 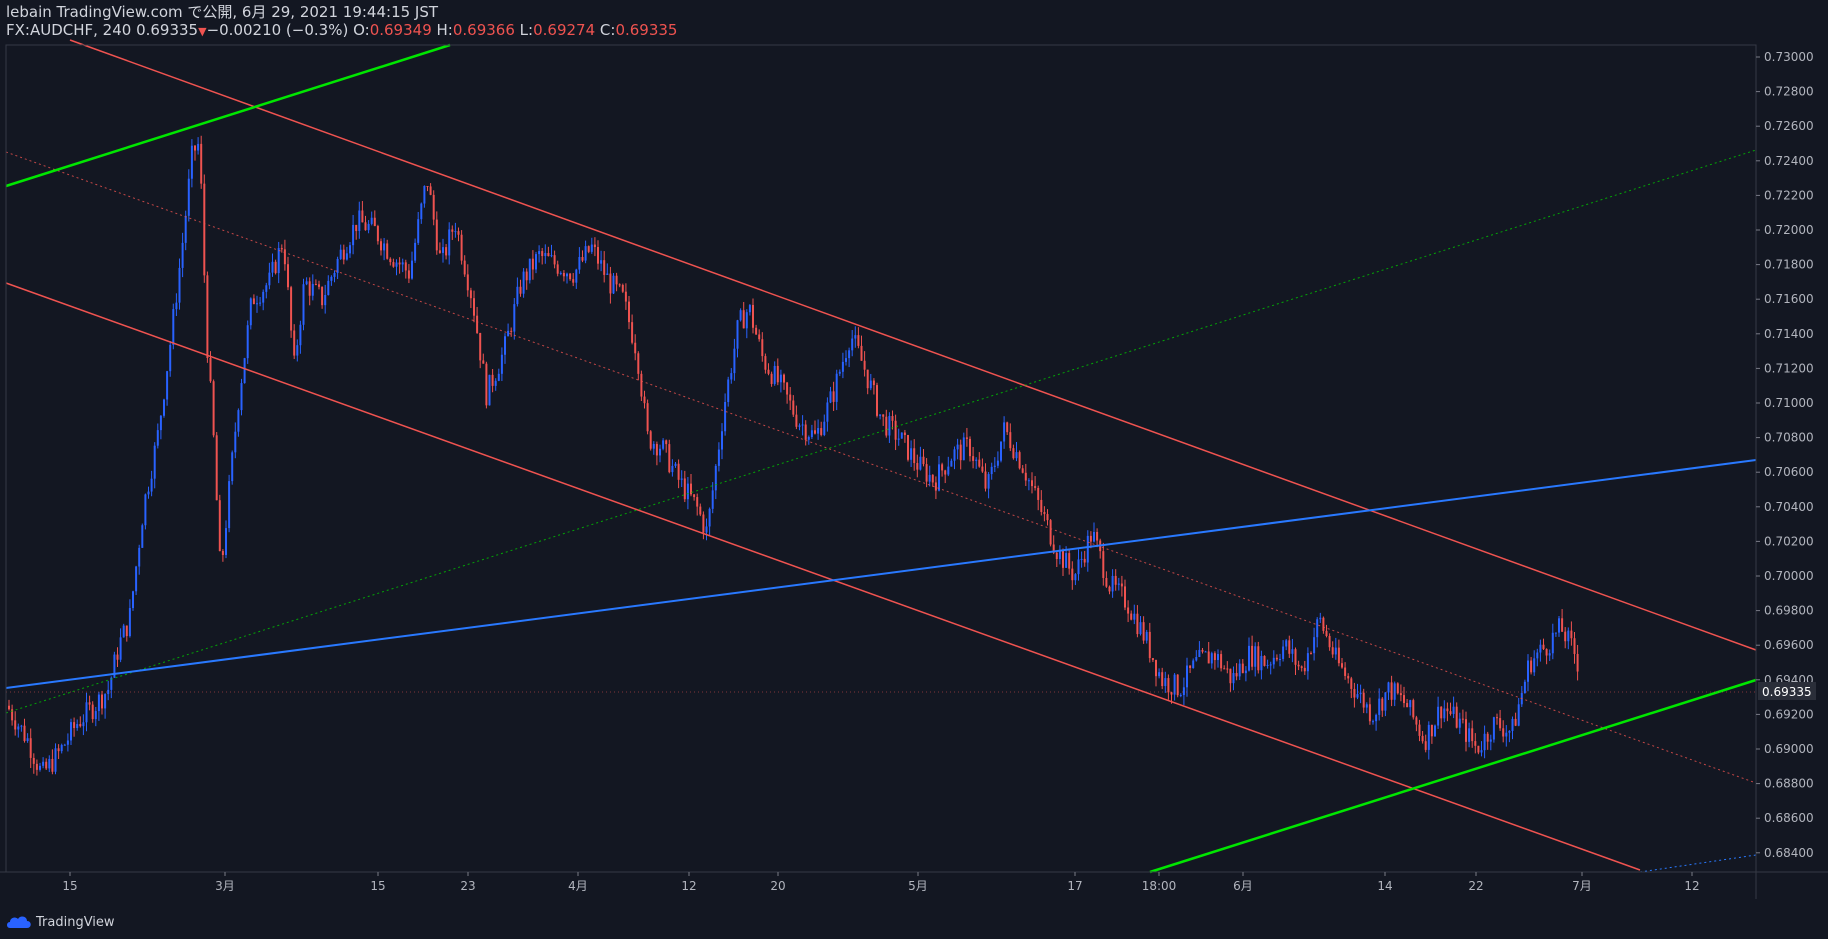 What do you see at coordinates (1789, 334) in the screenshot?
I see `y-tick-label: 0.71400` at bounding box center [1789, 334].